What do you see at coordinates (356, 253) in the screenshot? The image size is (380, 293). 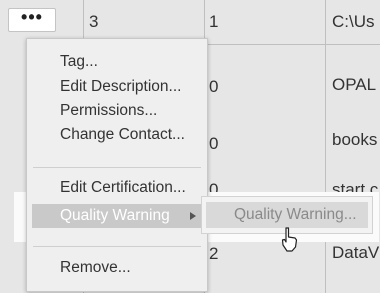 I see `table-cell: DataV` at bounding box center [356, 253].